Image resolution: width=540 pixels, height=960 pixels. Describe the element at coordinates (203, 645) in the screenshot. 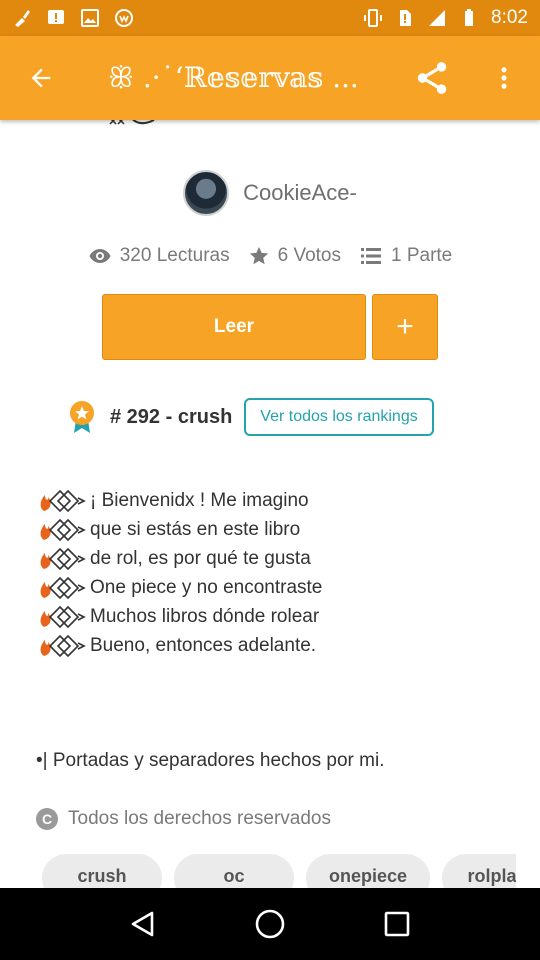

I see `description-line-text: Bueno, entonces adelante.` at that location.